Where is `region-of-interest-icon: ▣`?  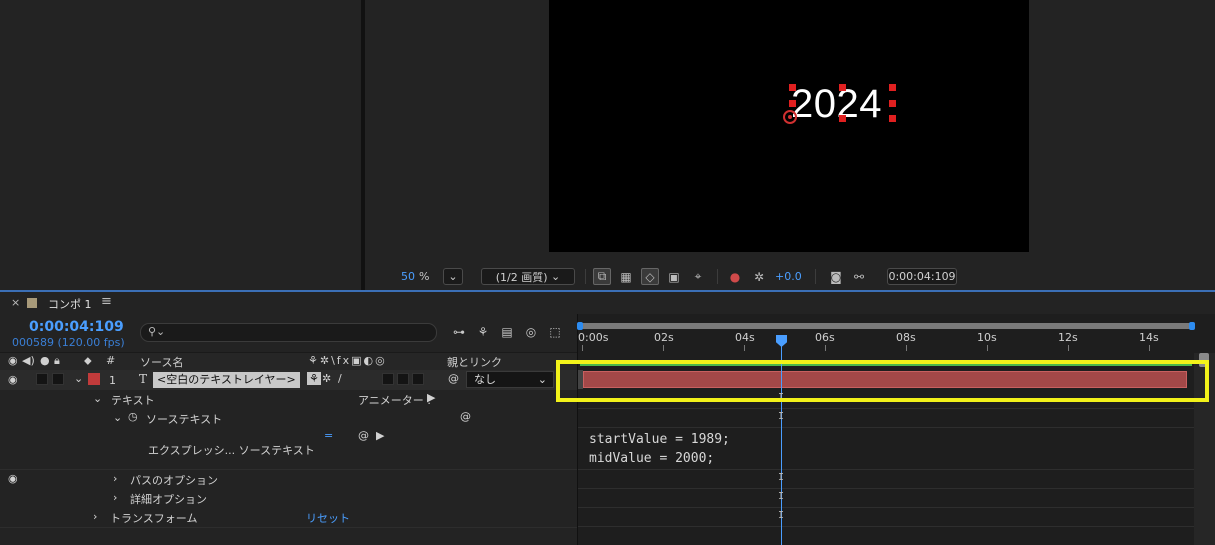
region-of-interest-icon: ▣ is located at coordinates (674, 276).